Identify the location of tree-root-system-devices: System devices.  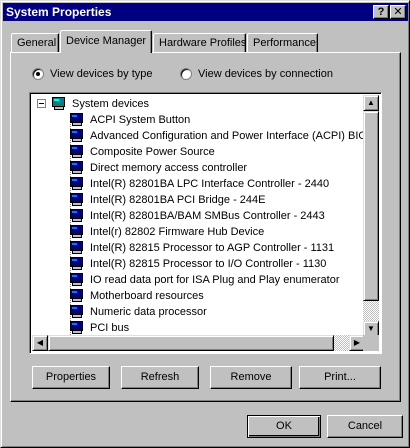
(100, 104).